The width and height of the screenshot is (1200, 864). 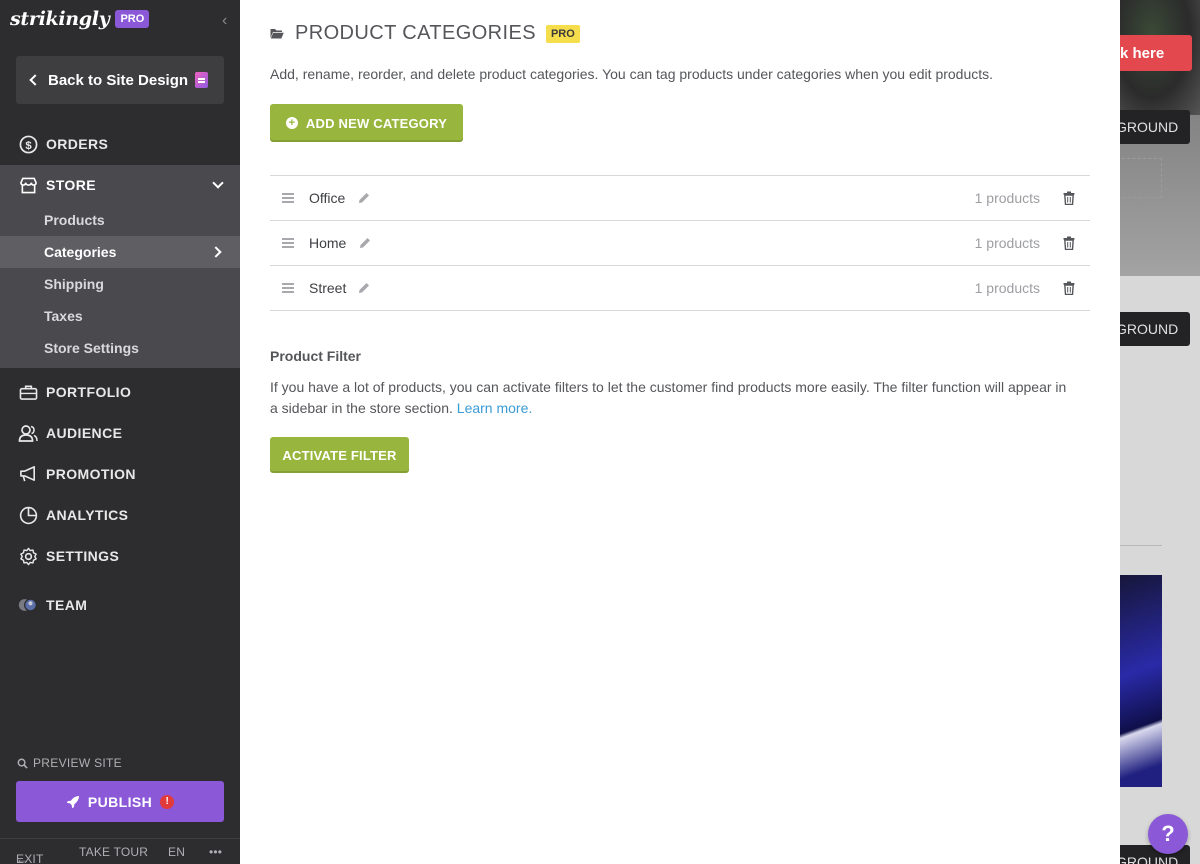 I want to click on publish-button: PUBLISH !, so click(x=120, y=801).